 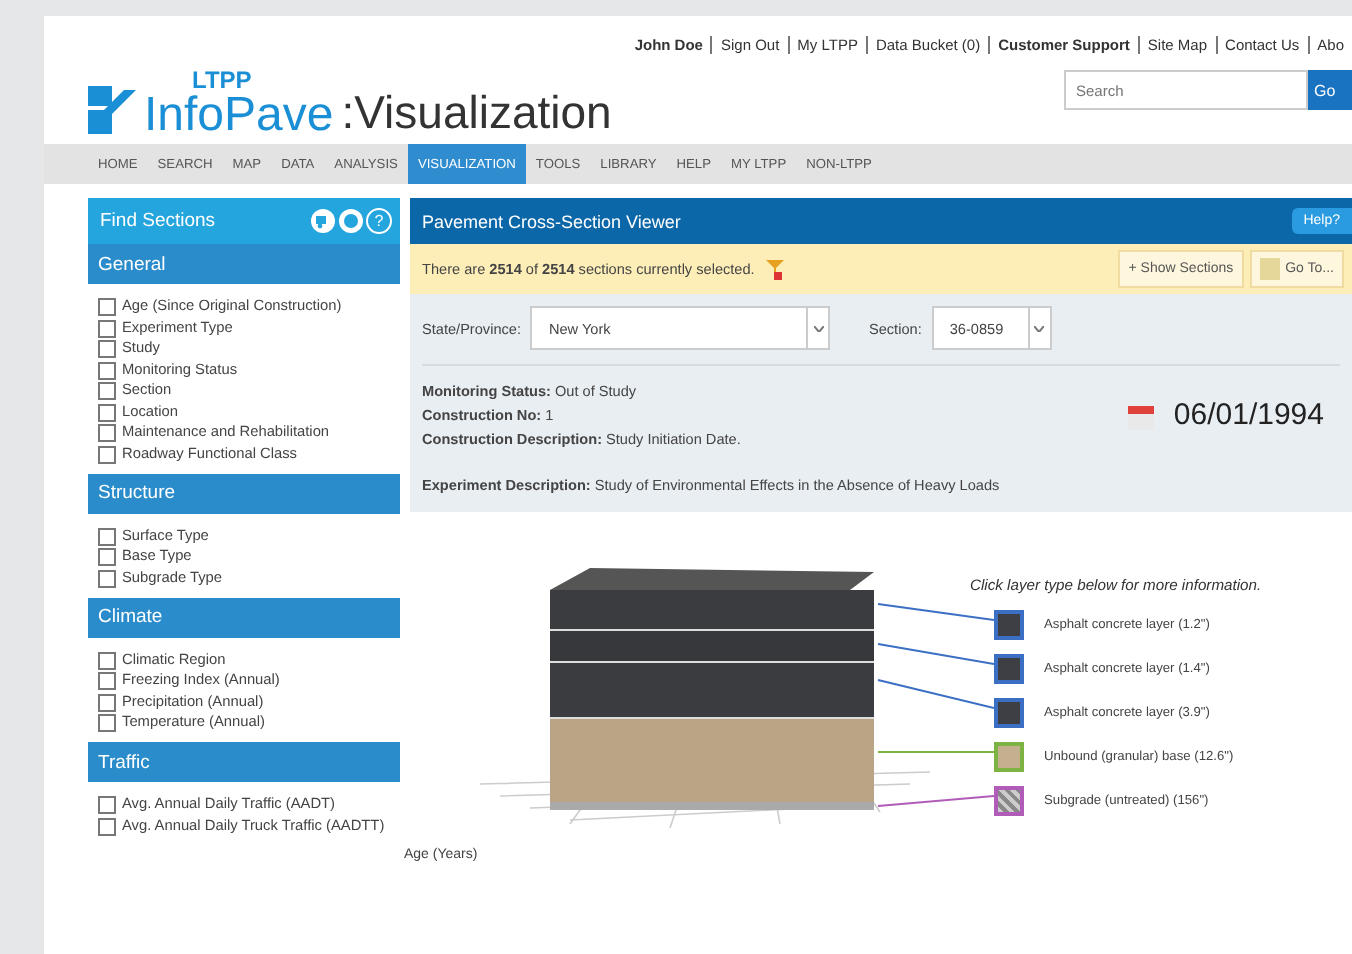 What do you see at coordinates (1248, 415) in the screenshot?
I see `date-text: 06/01/1994` at bounding box center [1248, 415].